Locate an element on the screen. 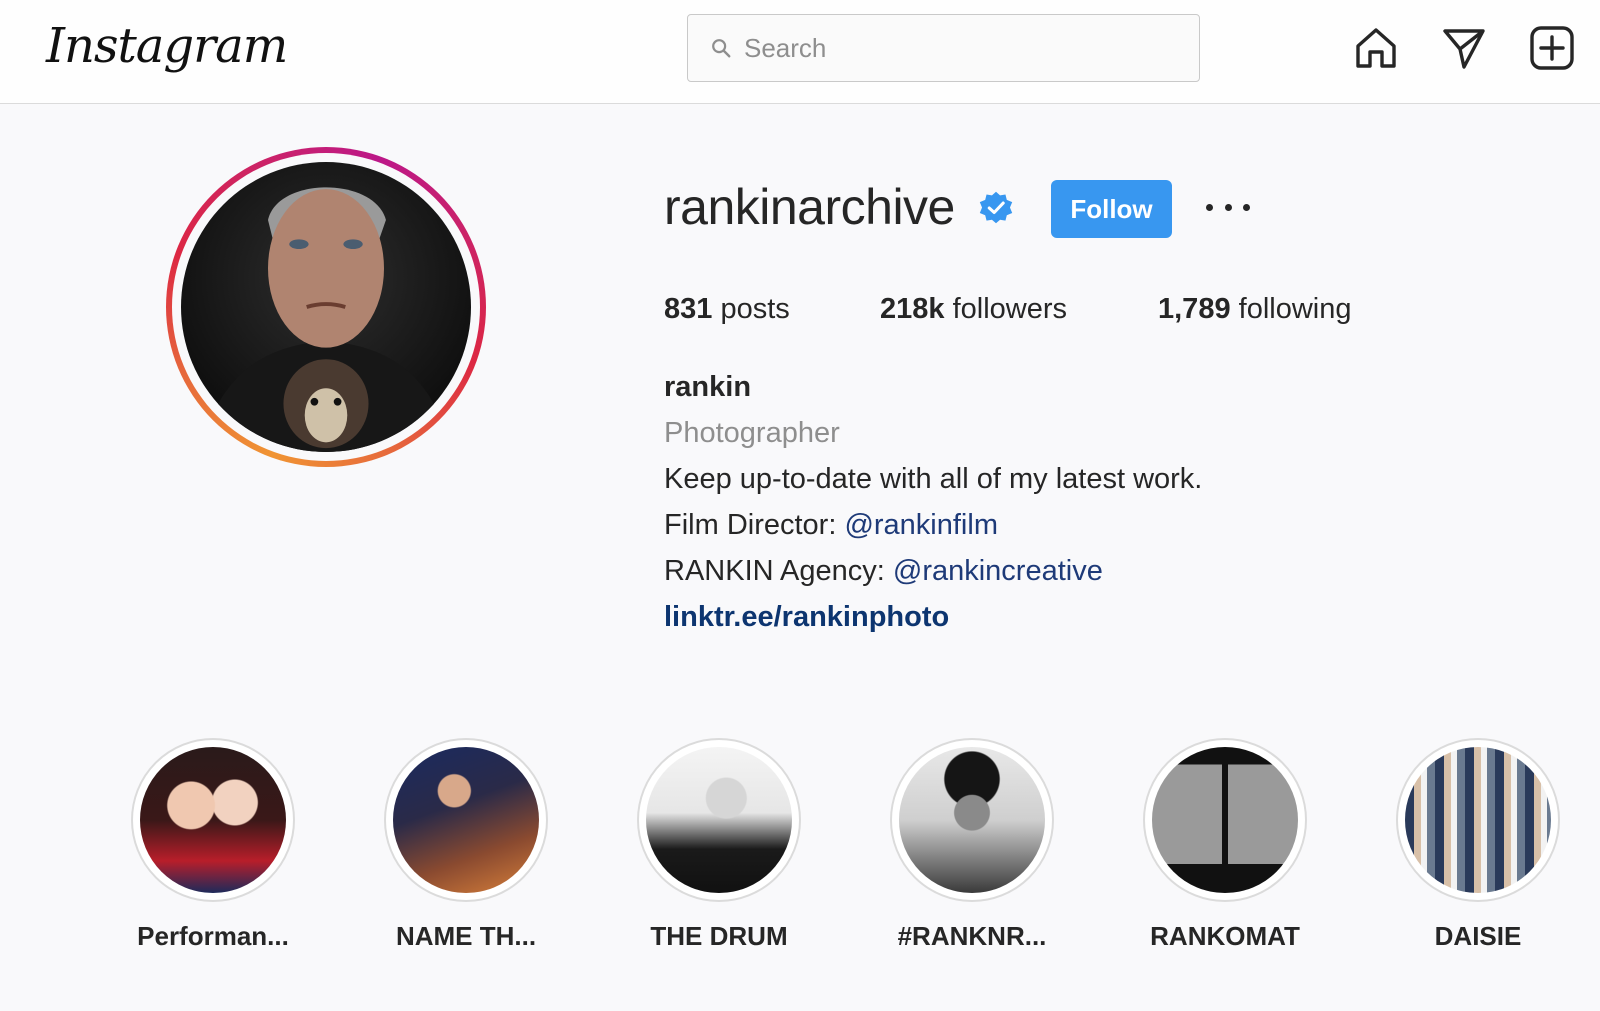  direct-message-icon is located at coordinates (1464, 48).